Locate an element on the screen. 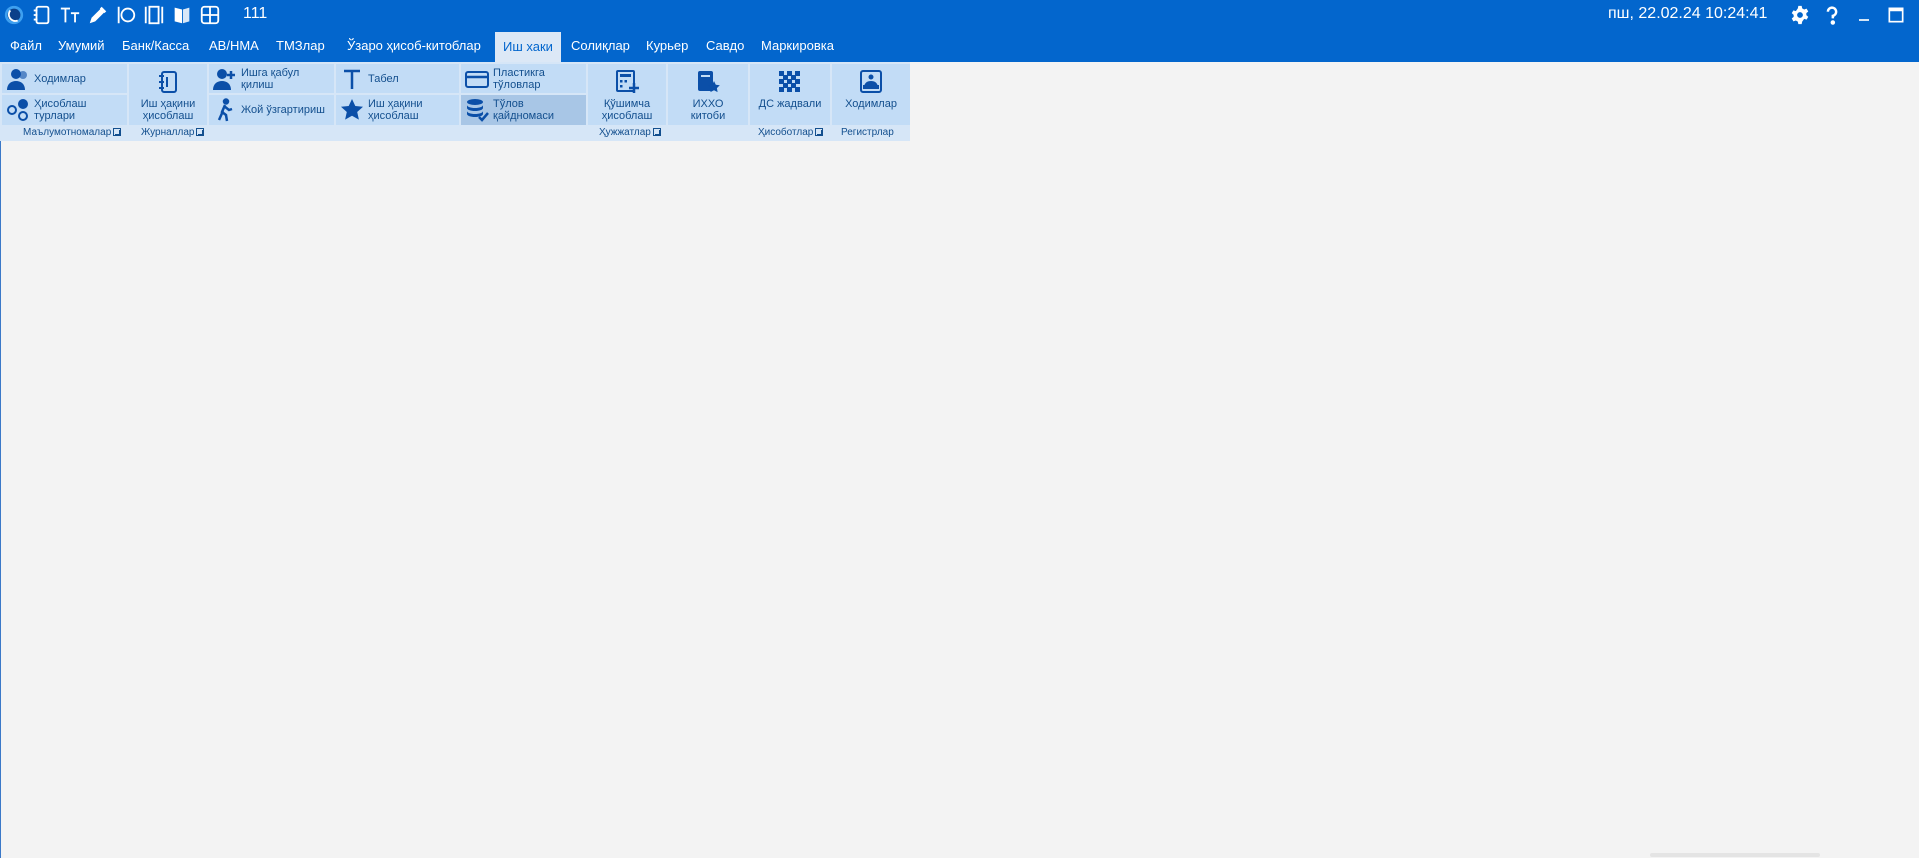  timesheet-button: Табел is located at coordinates (397, 78).